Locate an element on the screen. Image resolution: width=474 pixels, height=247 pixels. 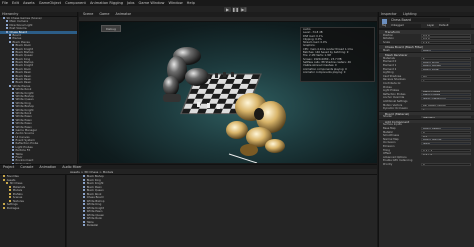
tab-lighting: Lighting is located at coordinates (410, 14).